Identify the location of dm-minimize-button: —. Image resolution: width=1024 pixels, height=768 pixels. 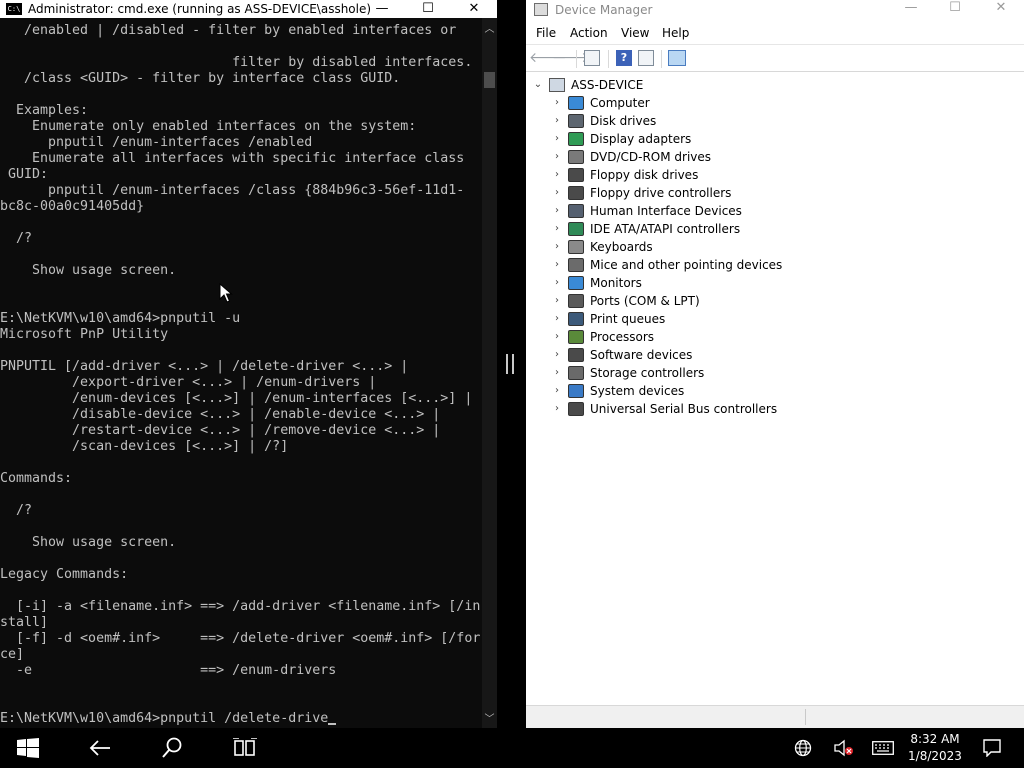
(911, 11).